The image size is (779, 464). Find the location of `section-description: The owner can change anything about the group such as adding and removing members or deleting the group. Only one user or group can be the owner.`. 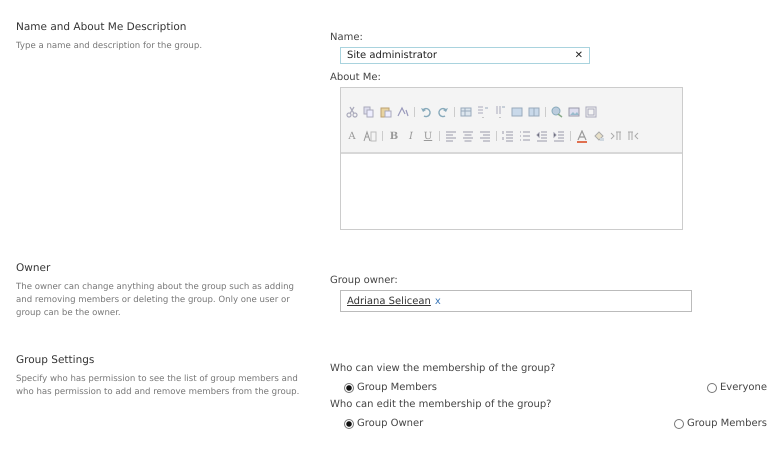

section-description: The owner can change anything about the group such as adding and removing members or deleting the group. Only one user or group can be the owner. is located at coordinates (155, 300).